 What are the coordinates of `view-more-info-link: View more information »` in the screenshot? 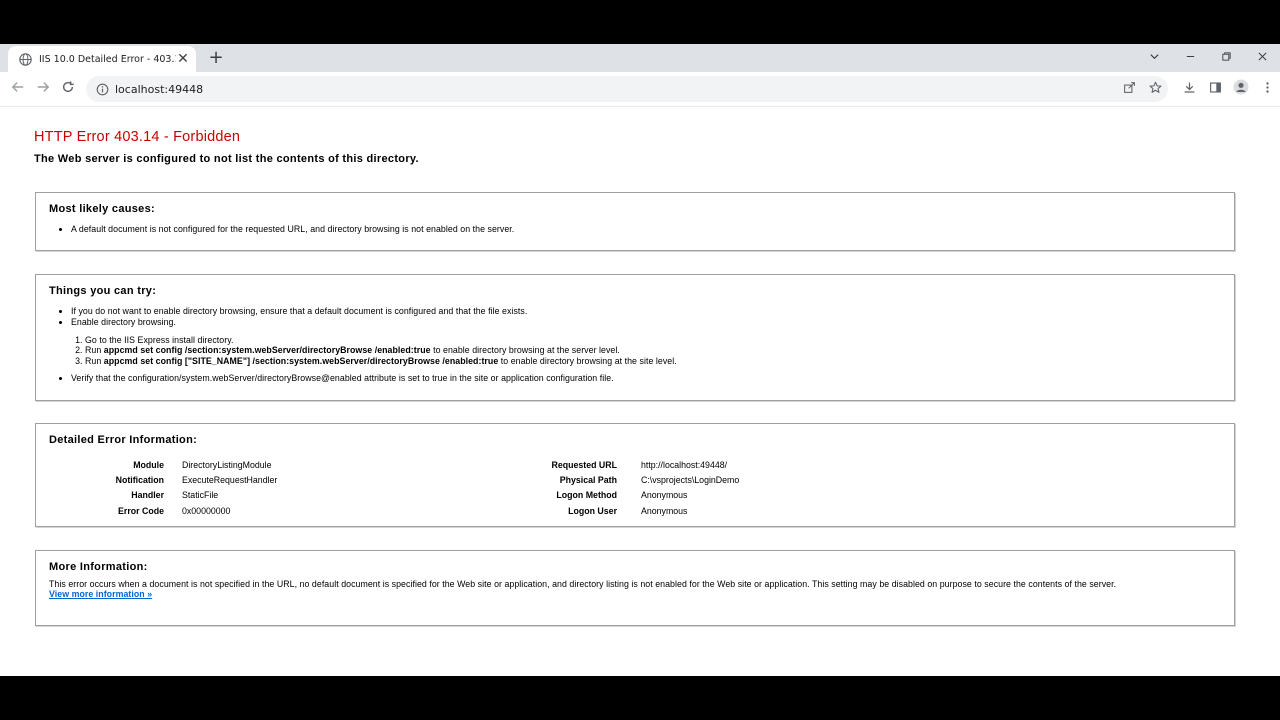 It's located at (635, 594).